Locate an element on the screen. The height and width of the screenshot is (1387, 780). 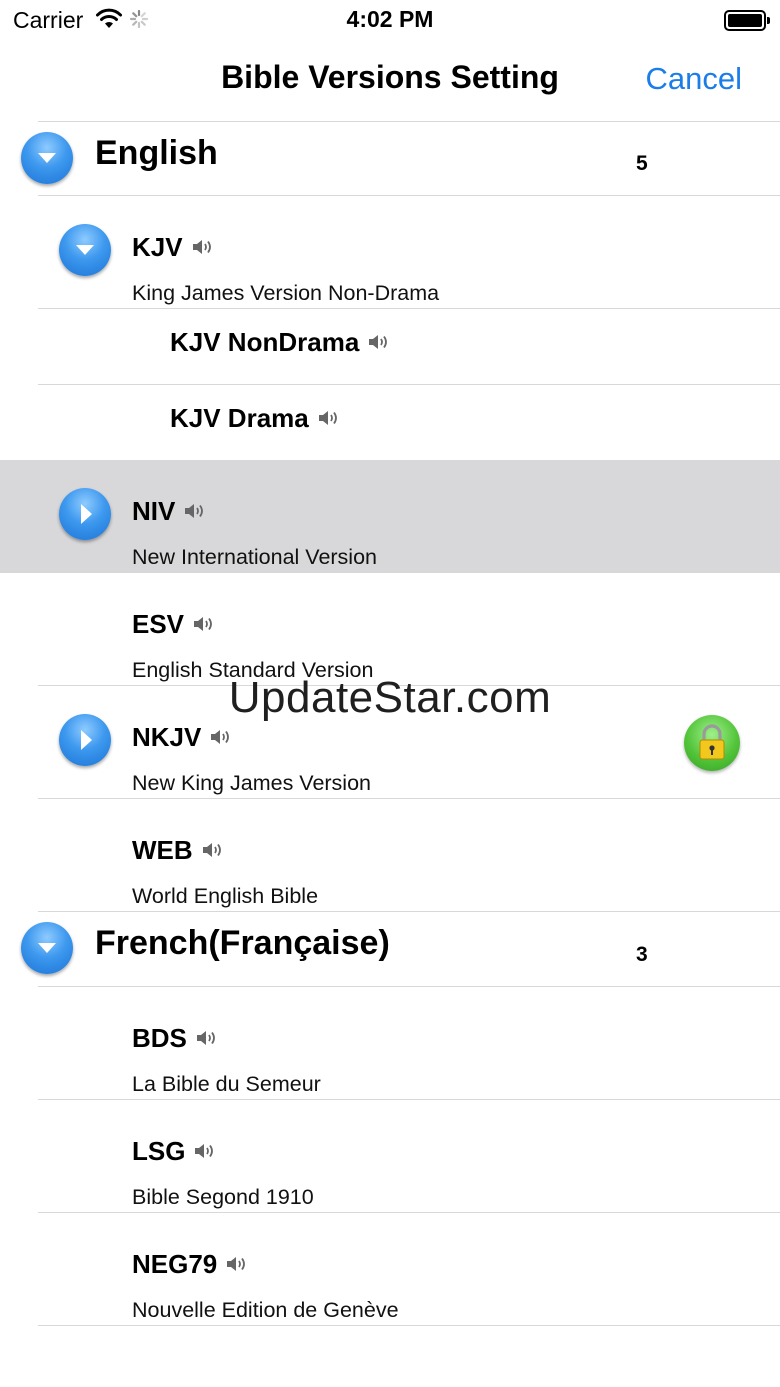
version-row-lsg: LSG Bible Segond 1910 is located at coordinates (390, 1156).